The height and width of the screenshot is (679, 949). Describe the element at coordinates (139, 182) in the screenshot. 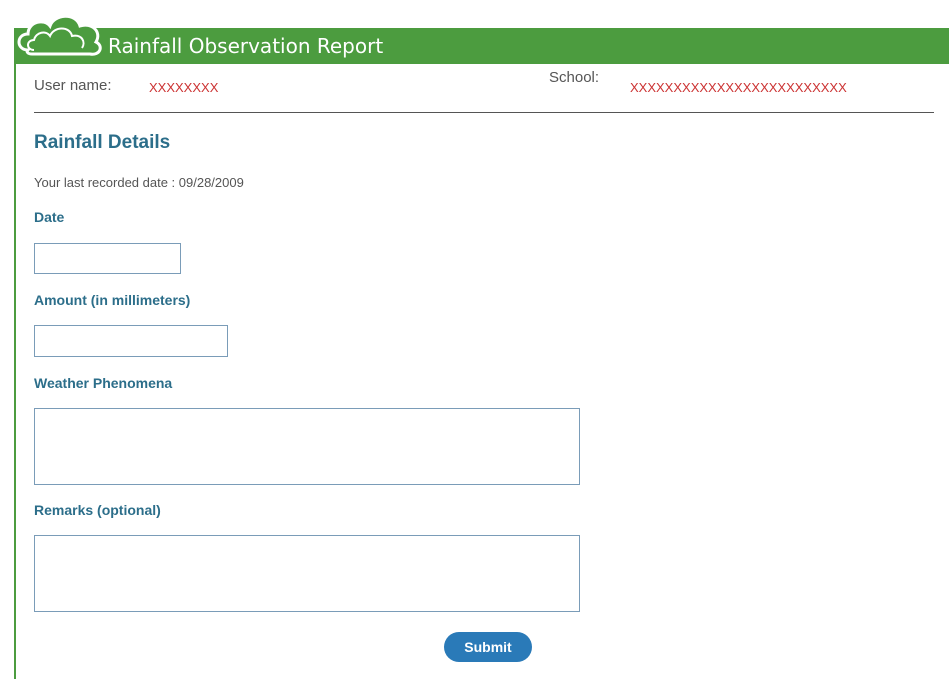

I see `last-recorded-date: Your last recorded date : 09/28/2009` at that location.